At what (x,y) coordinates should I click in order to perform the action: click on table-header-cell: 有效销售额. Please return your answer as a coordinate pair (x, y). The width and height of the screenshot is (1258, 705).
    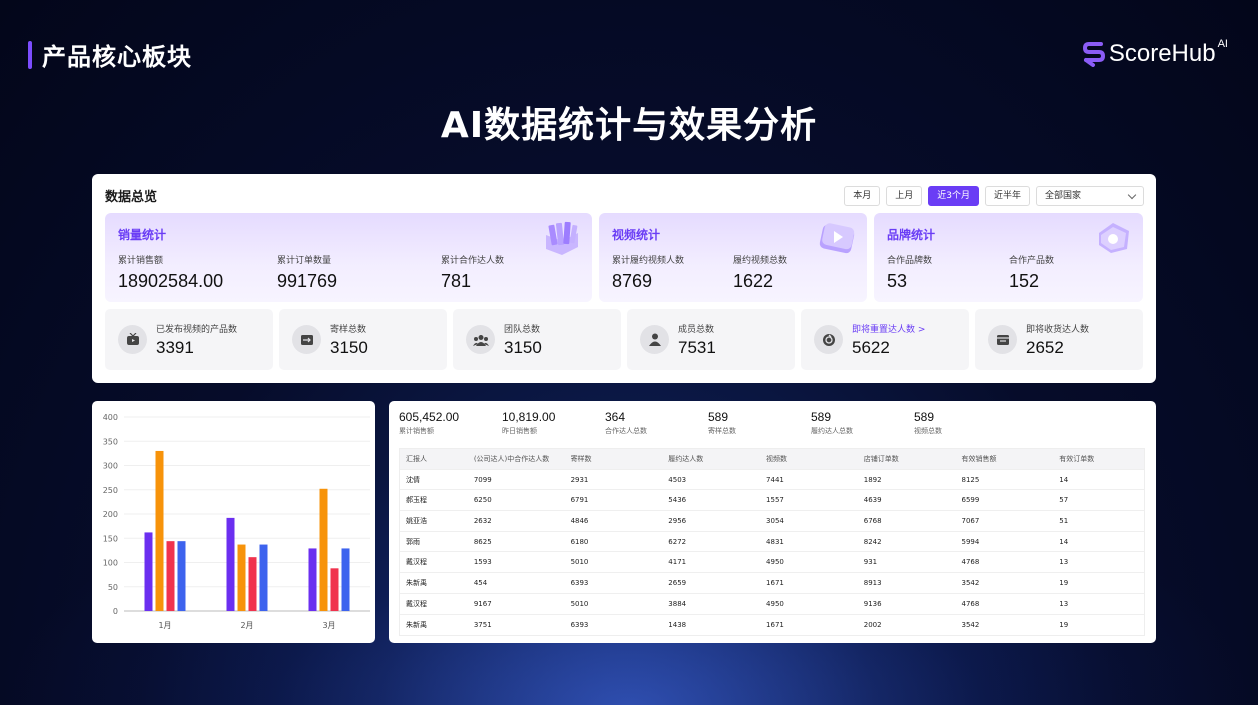
    Looking at the image, I should click on (979, 458).